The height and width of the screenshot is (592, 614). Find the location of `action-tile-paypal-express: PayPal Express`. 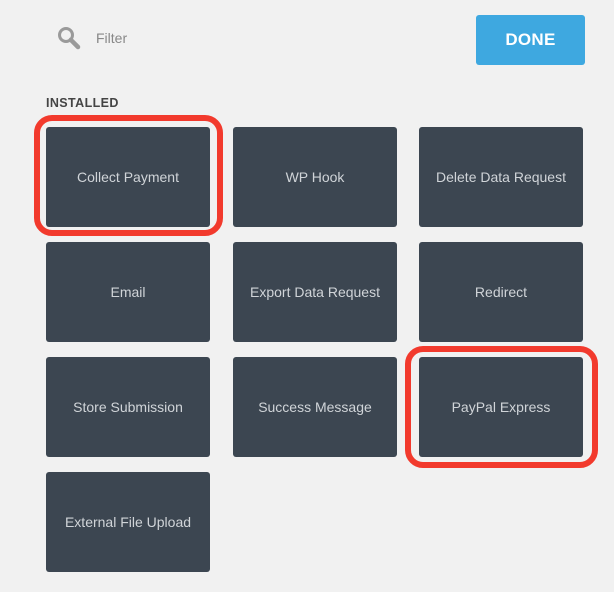

action-tile-paypal-express: PayPal Express is located at coordinates (501, 407).